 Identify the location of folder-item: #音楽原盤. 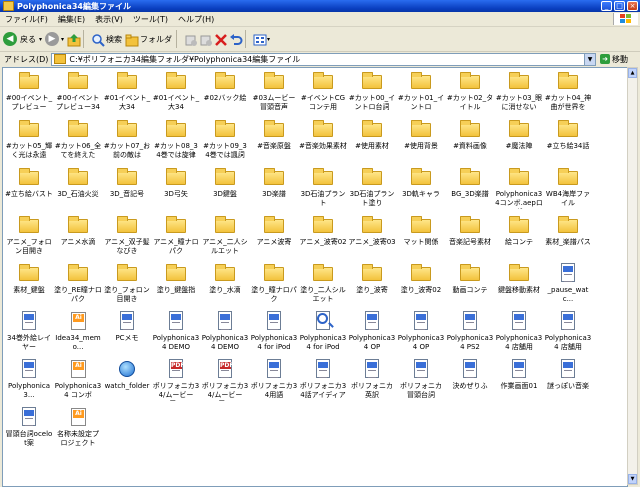
(274, 134).